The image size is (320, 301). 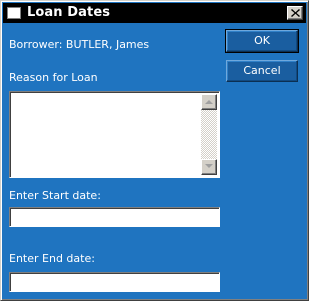 I want to click on arrow-down-icon, so click(x=209, y=166).